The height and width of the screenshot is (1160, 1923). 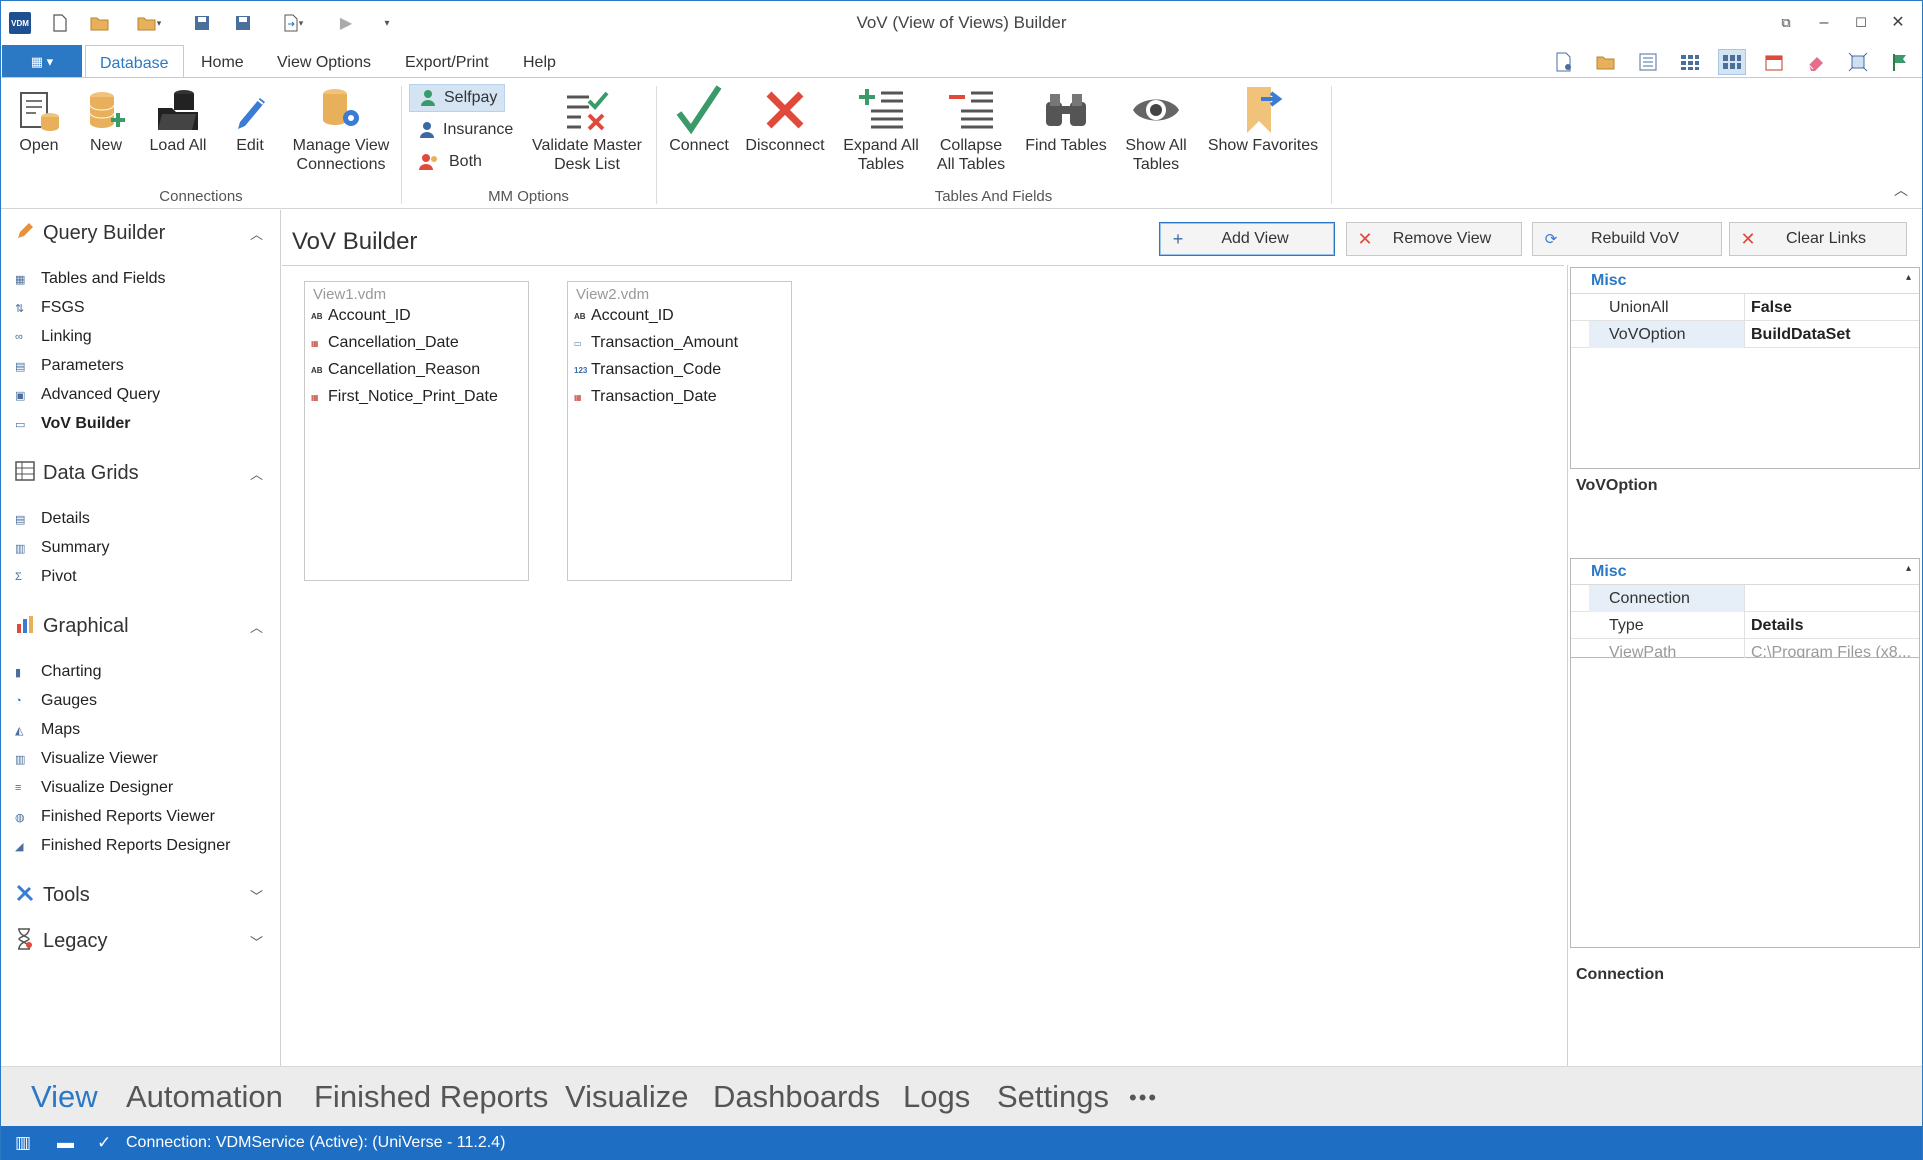 I want to click on list-view-icon, so click(x=1648, y=62).